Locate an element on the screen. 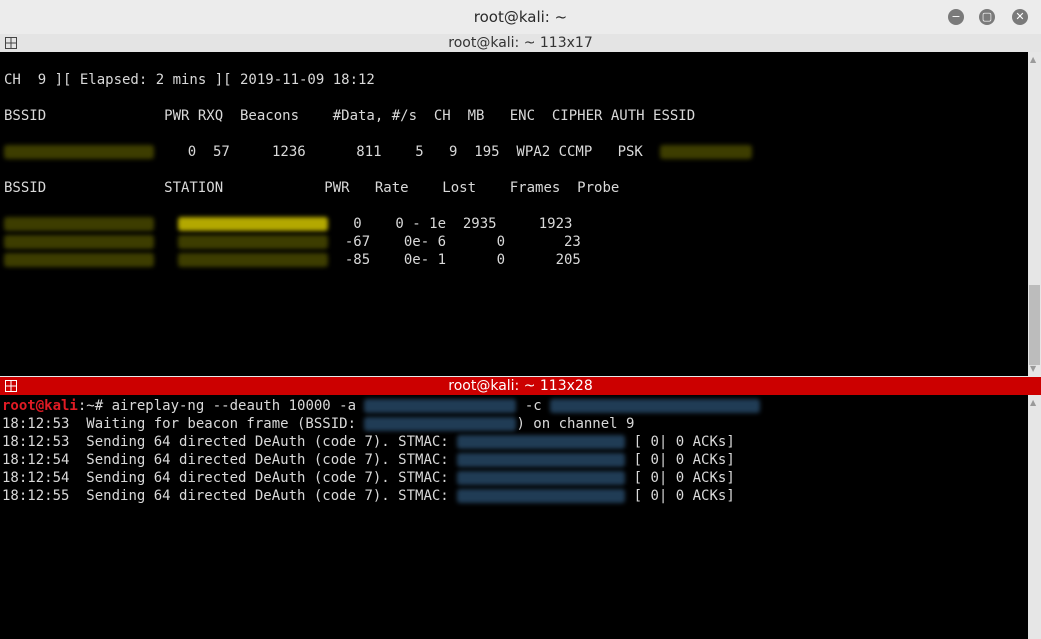 This screenshot has height=639, width=1041. bottom-pane-title: root@kali: ~ 113x28 is located at coordinates (520, 386).